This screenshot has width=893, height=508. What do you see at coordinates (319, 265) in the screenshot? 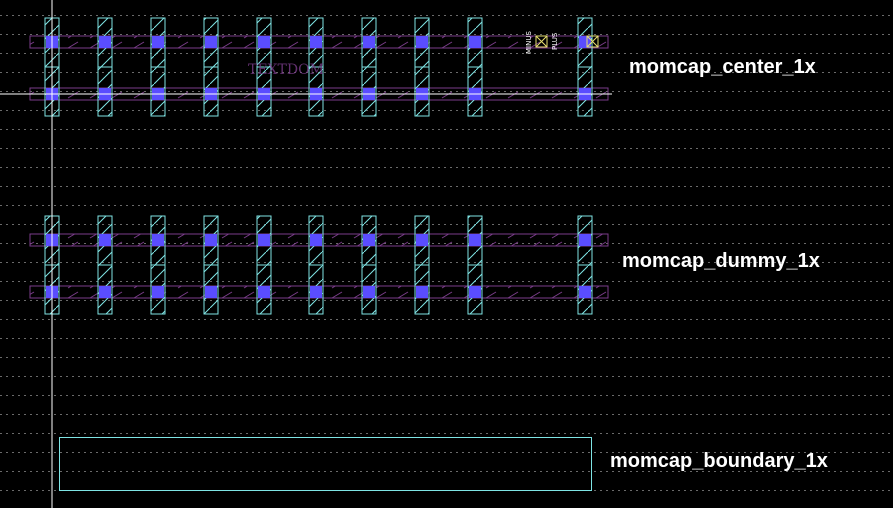
I see `dummy-array` at bounding box center [319, 265].